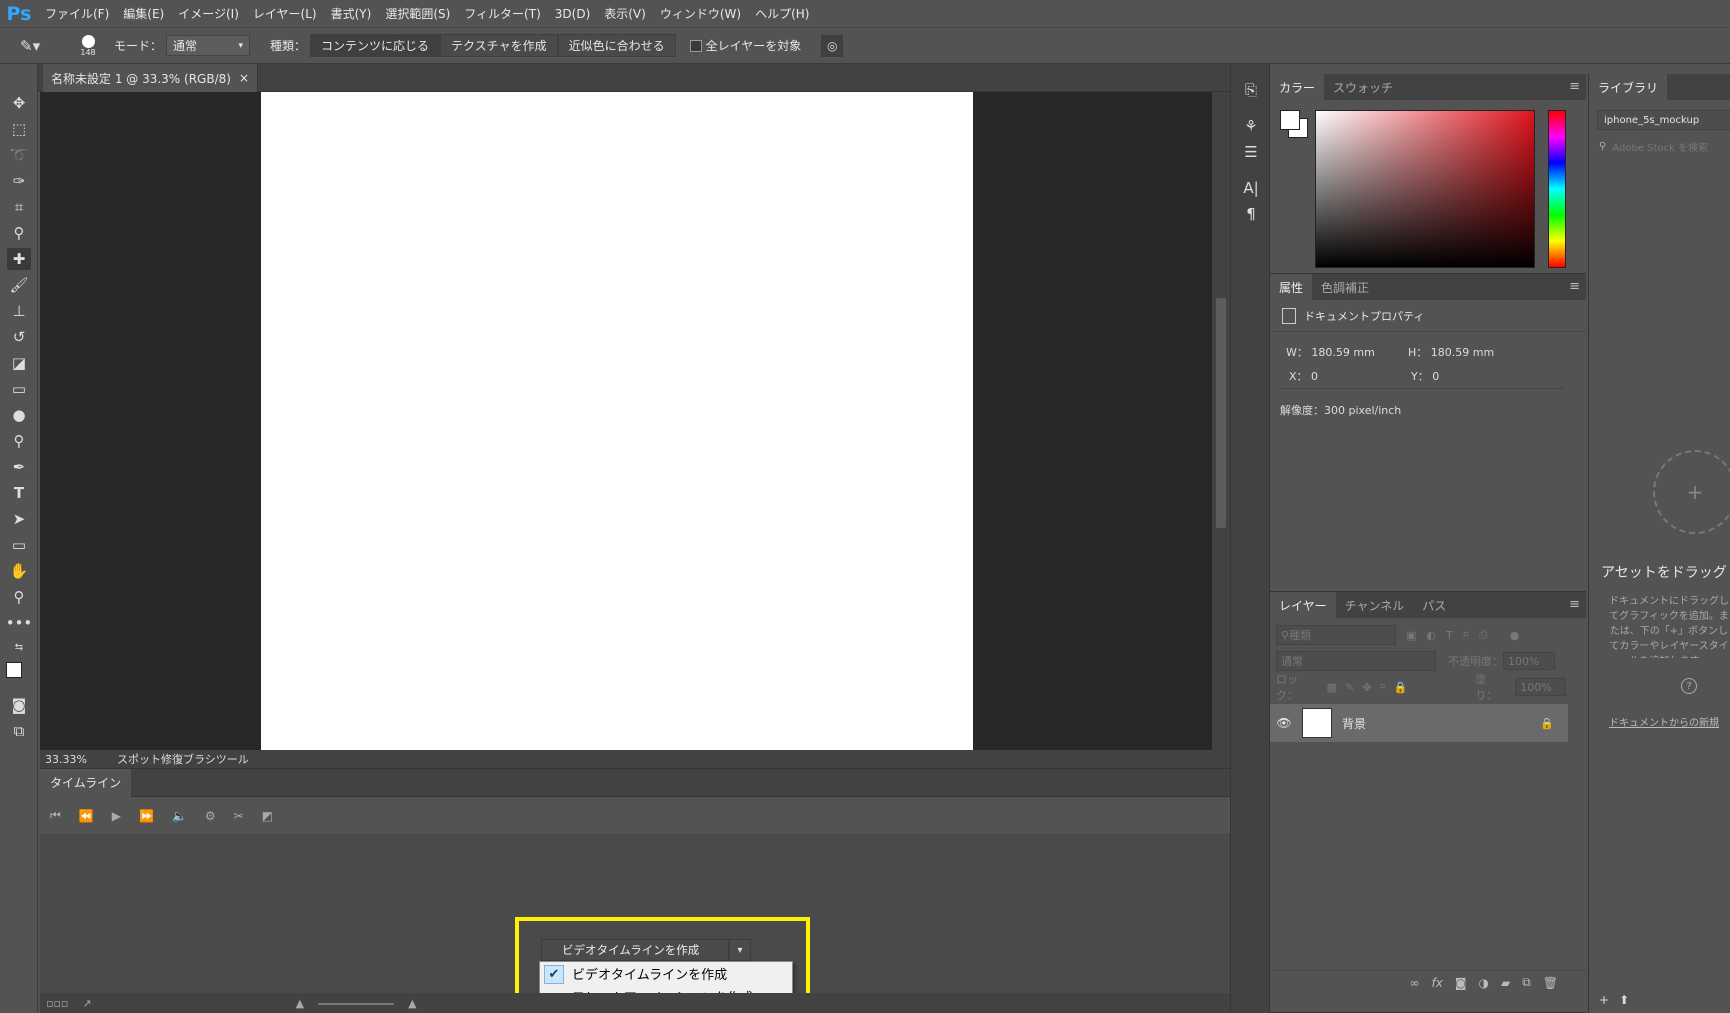 Image resolution: width=1730 pixels, height=1013 pixels. Describe the element at coordinates (19, 441) in the screenshot. I see `dodge-tool-icon: ⚲` at that location.